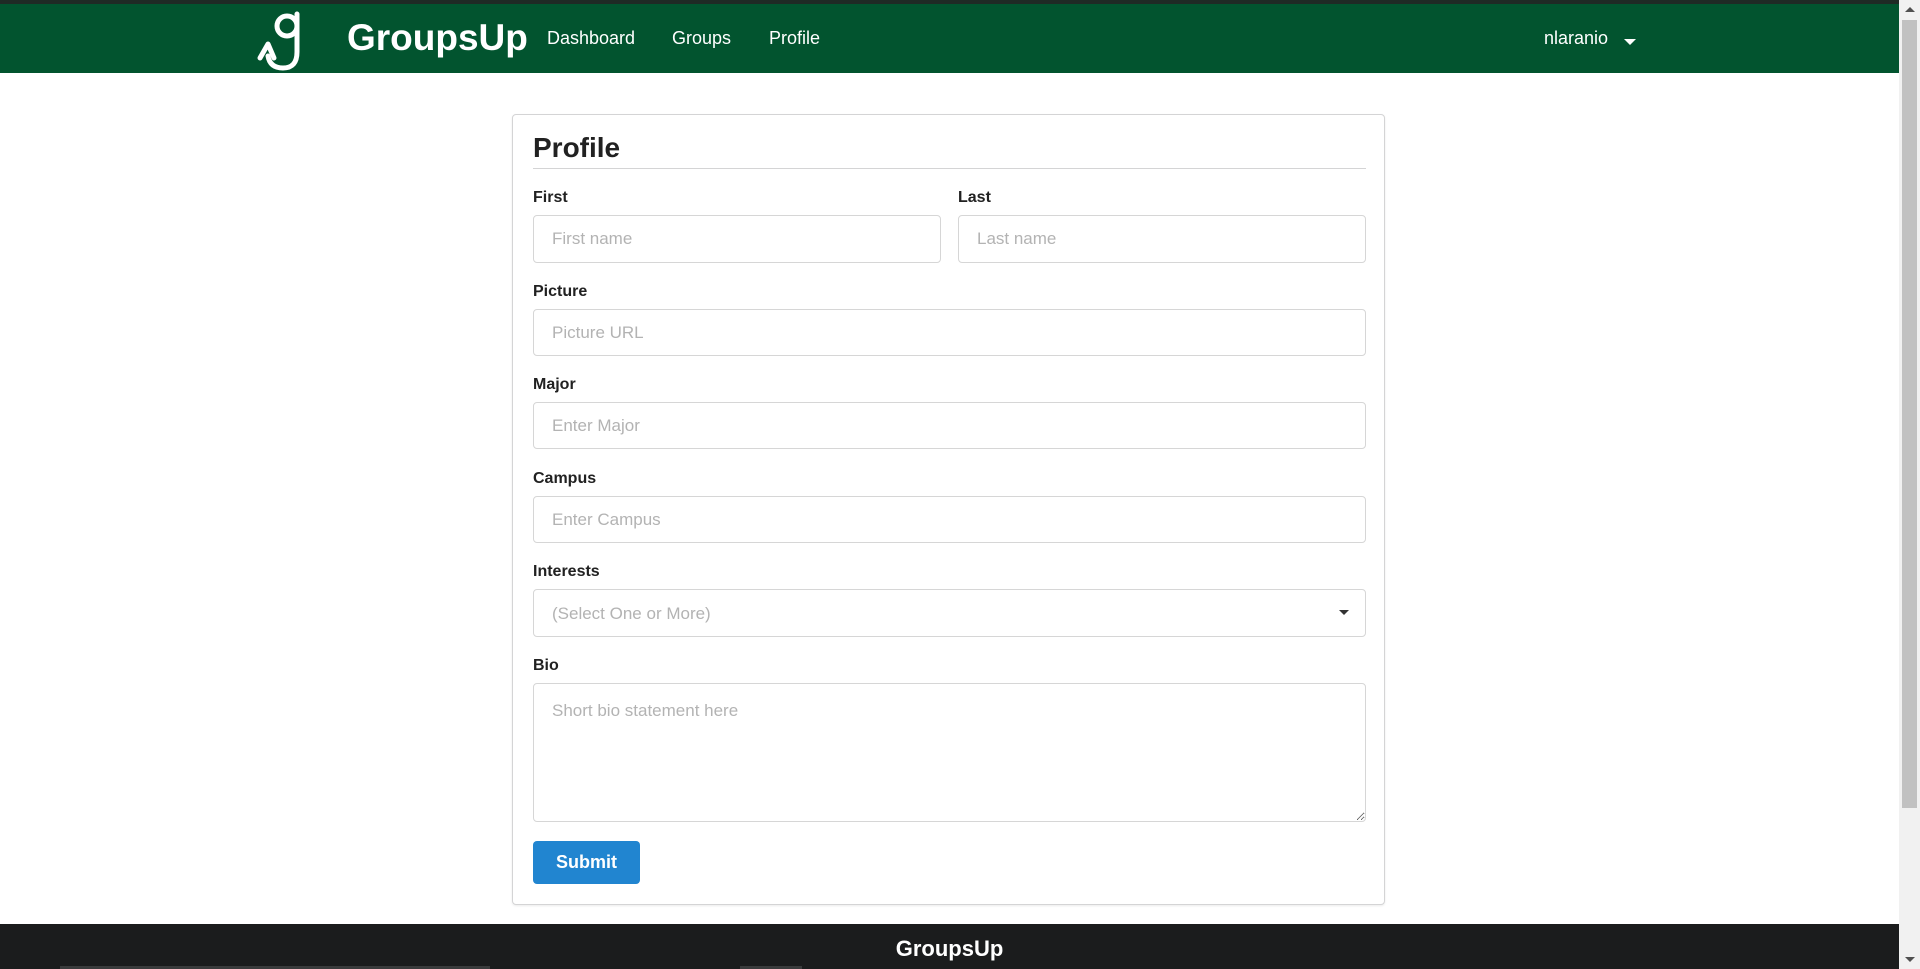 The width and height of the screenshot is (1920, 969). What do you see at coordinates (1576, 38) in the screenshot?
I see `user-menu-button: nlaranio` at bounding box center [1576, 38].